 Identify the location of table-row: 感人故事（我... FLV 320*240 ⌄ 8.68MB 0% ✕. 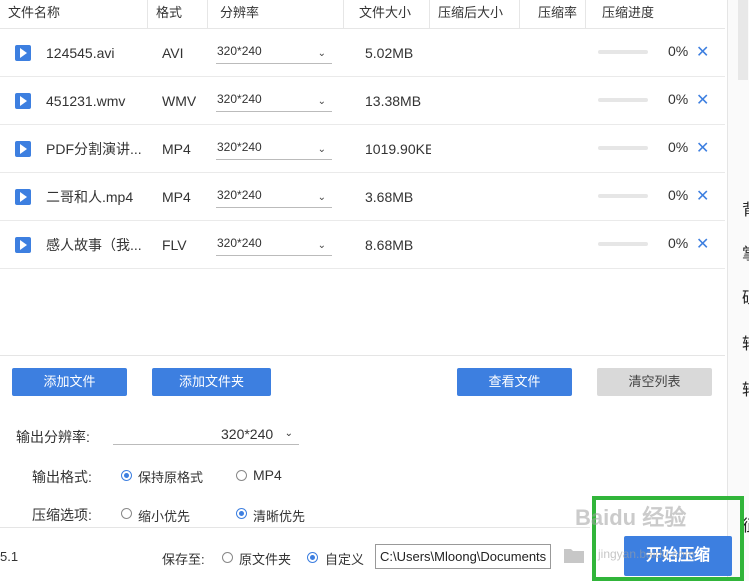
(362, 245).